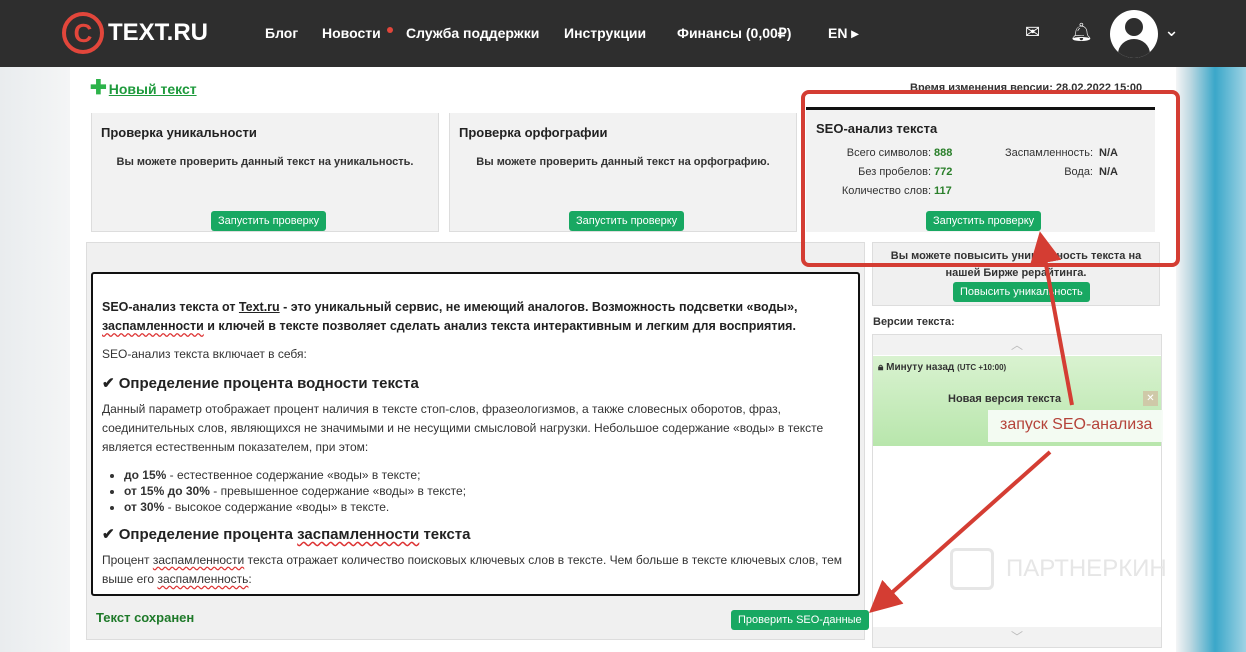 The image size is (1246, 652). Describe the element at coordinates (127, 560) in the screenshot. I see `text: Процент` at that location.